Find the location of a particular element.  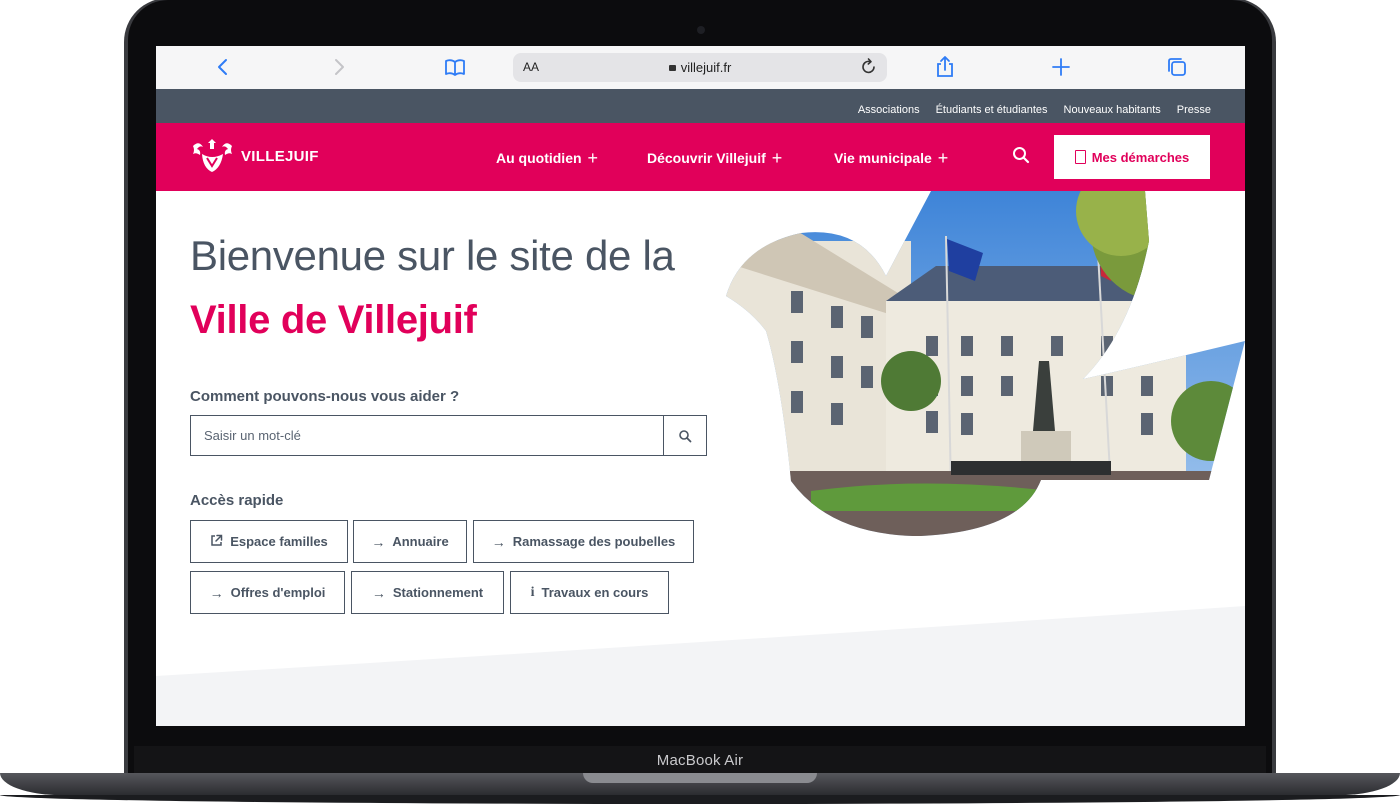

browser-toolbar: AA villejuif.fr is located at coordinates (700, 68).